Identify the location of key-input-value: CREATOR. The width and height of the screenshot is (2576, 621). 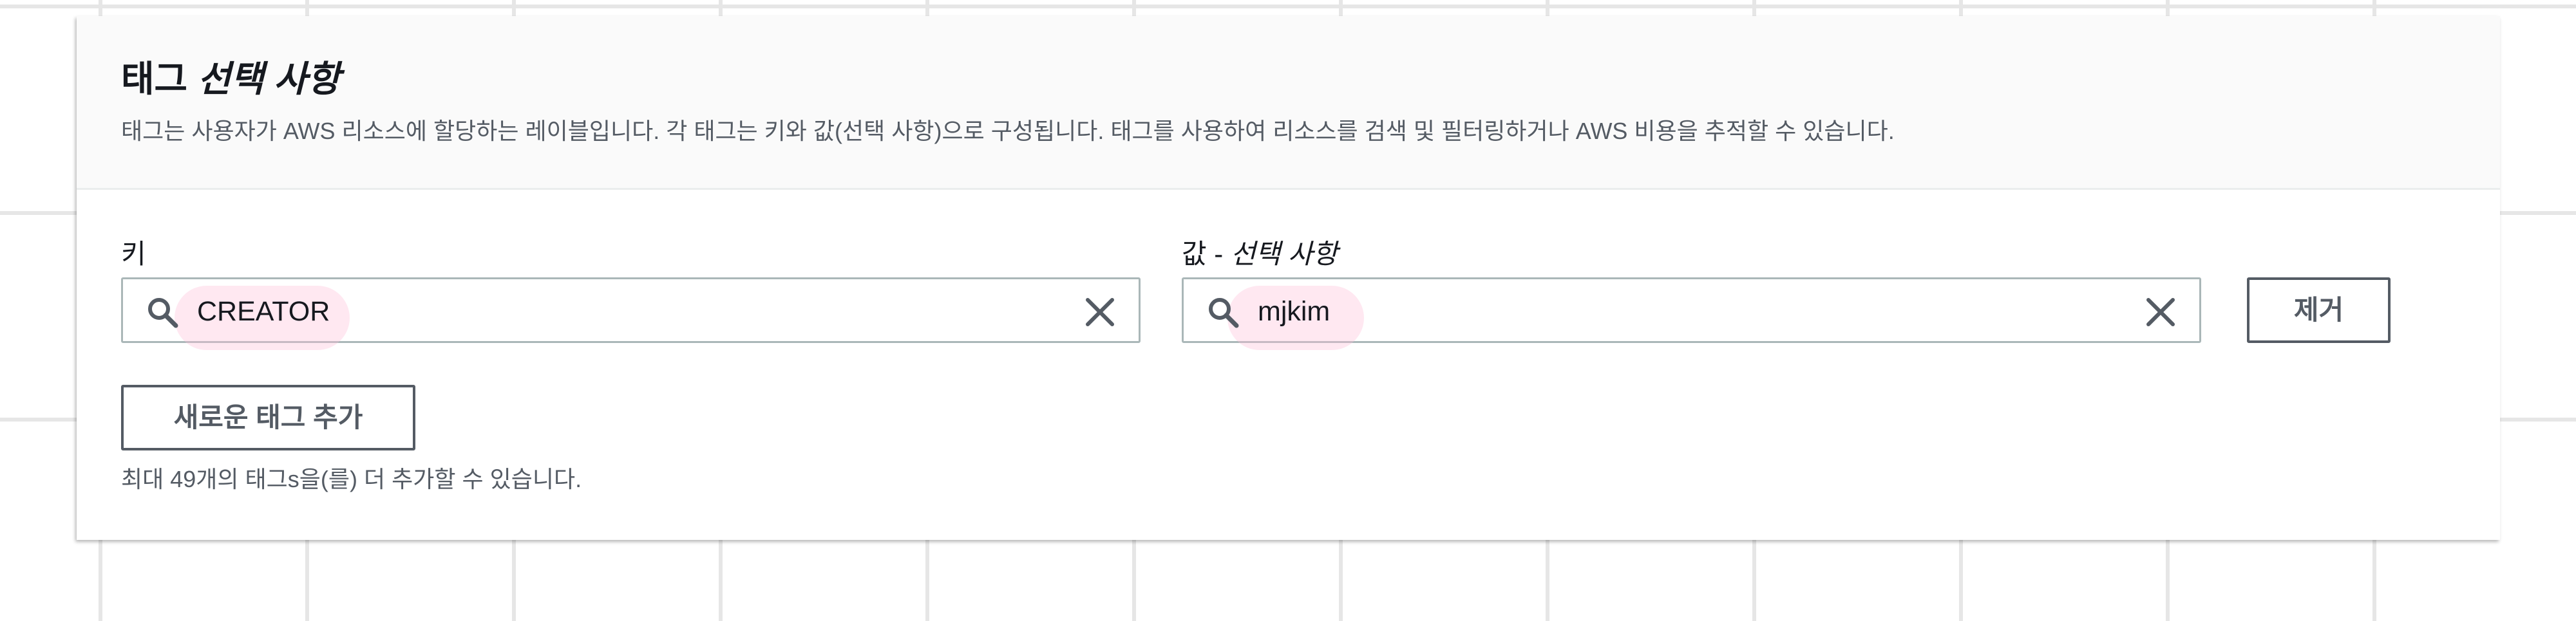
(263, 311).